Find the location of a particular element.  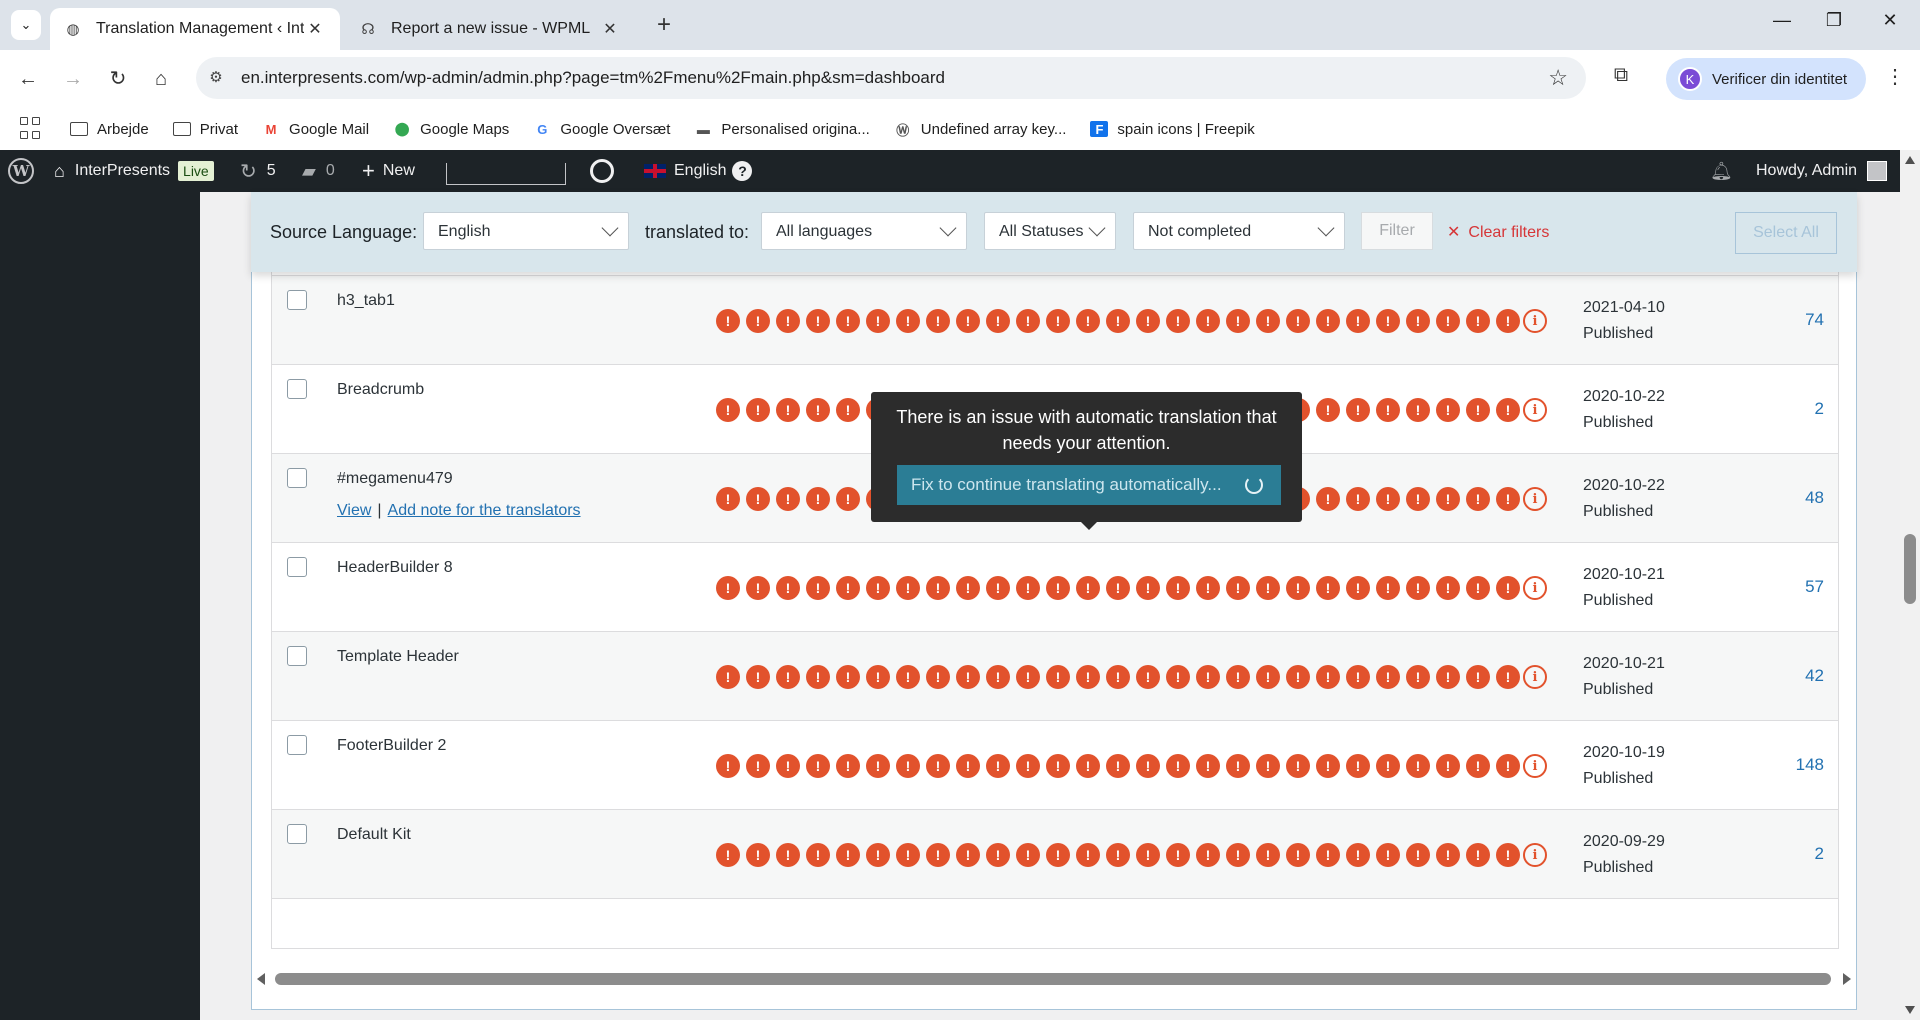

my-account-link: Howdy, Admin is located at coordinates (1822, 171).